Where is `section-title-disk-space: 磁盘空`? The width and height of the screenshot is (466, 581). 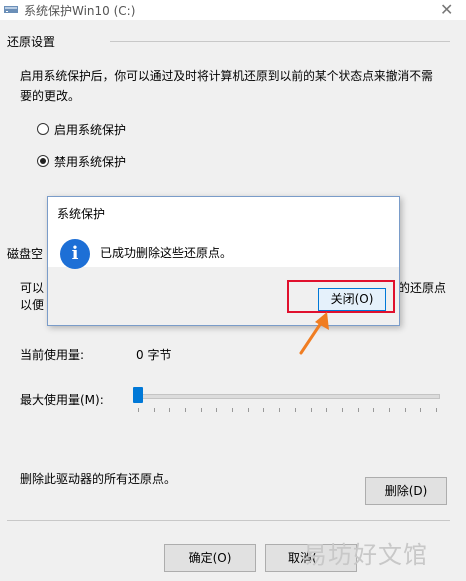
section-title-disk-space: 磁盘空 is located at coordinates (25, 254).